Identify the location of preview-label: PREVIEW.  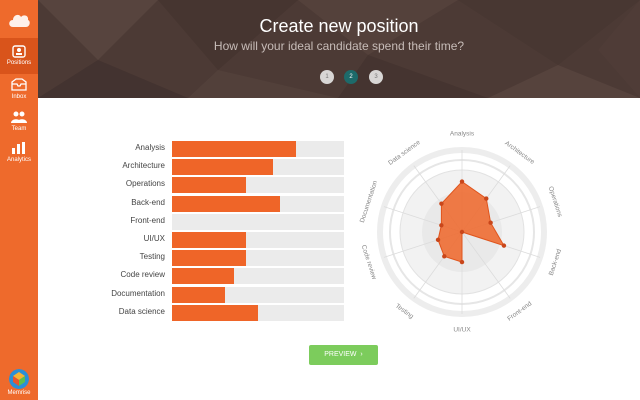
(340, 354).